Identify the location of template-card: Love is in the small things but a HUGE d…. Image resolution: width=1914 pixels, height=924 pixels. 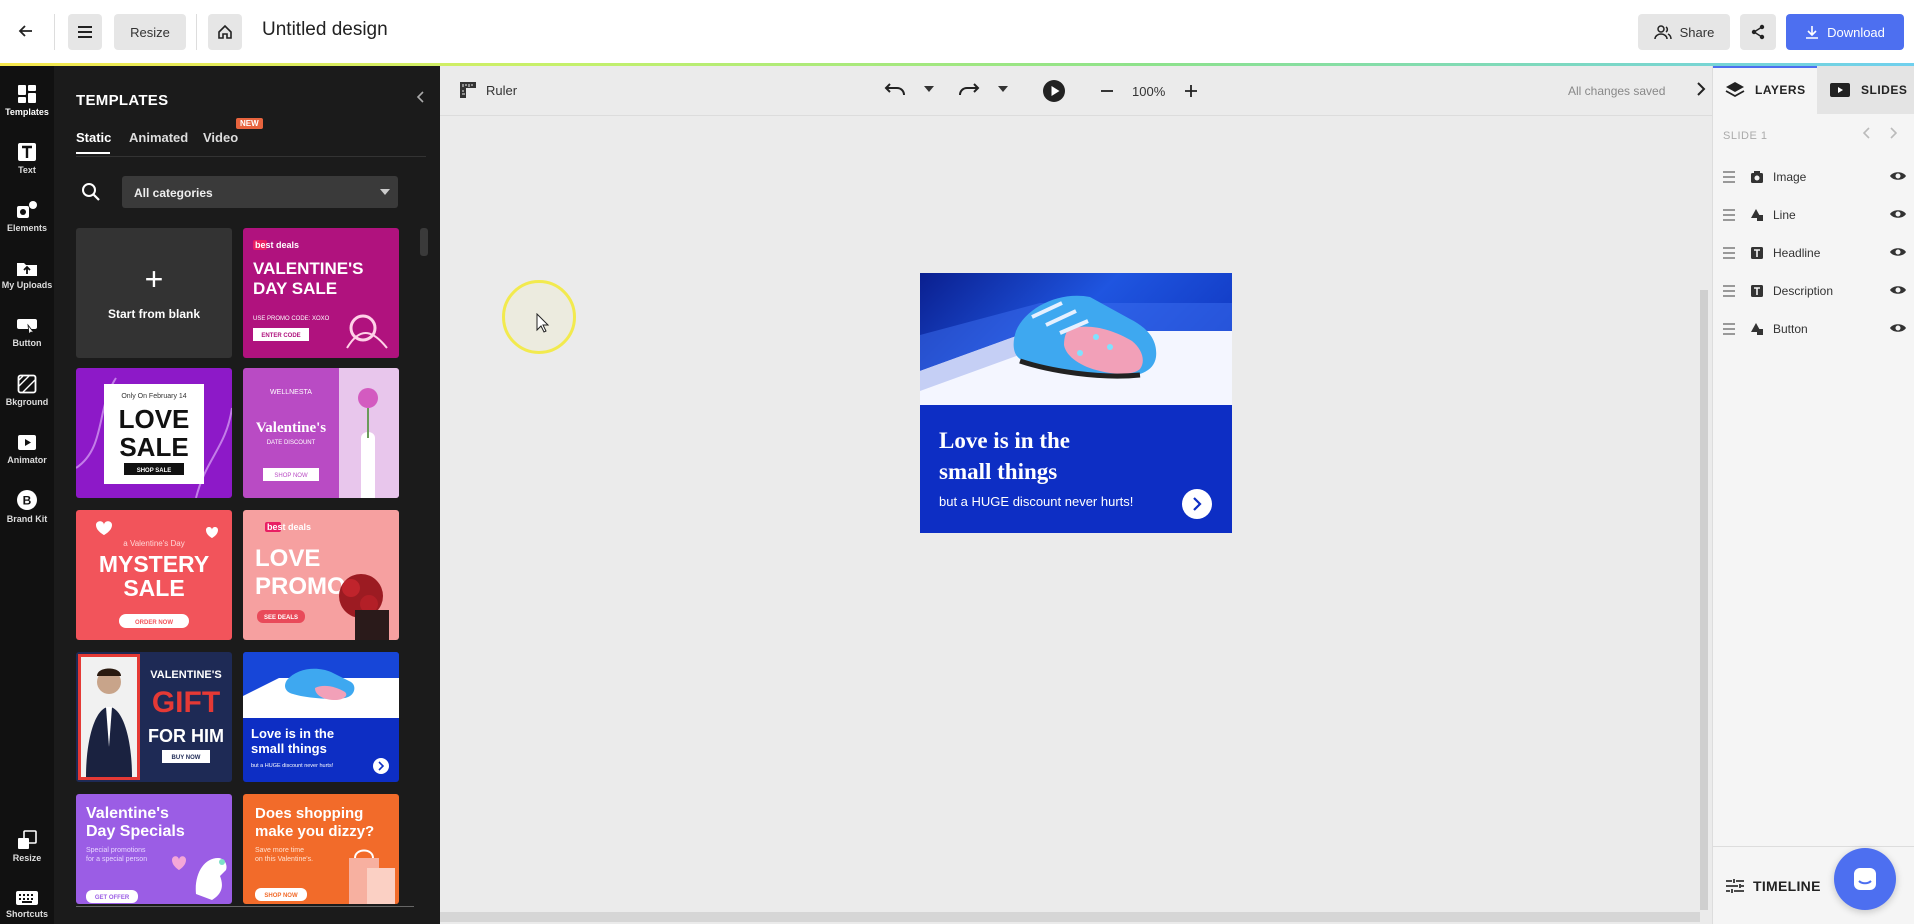
(321, 717).